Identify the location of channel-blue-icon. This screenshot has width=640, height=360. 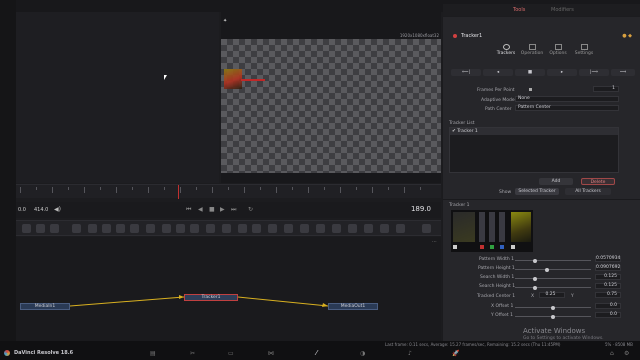
(502, 247).